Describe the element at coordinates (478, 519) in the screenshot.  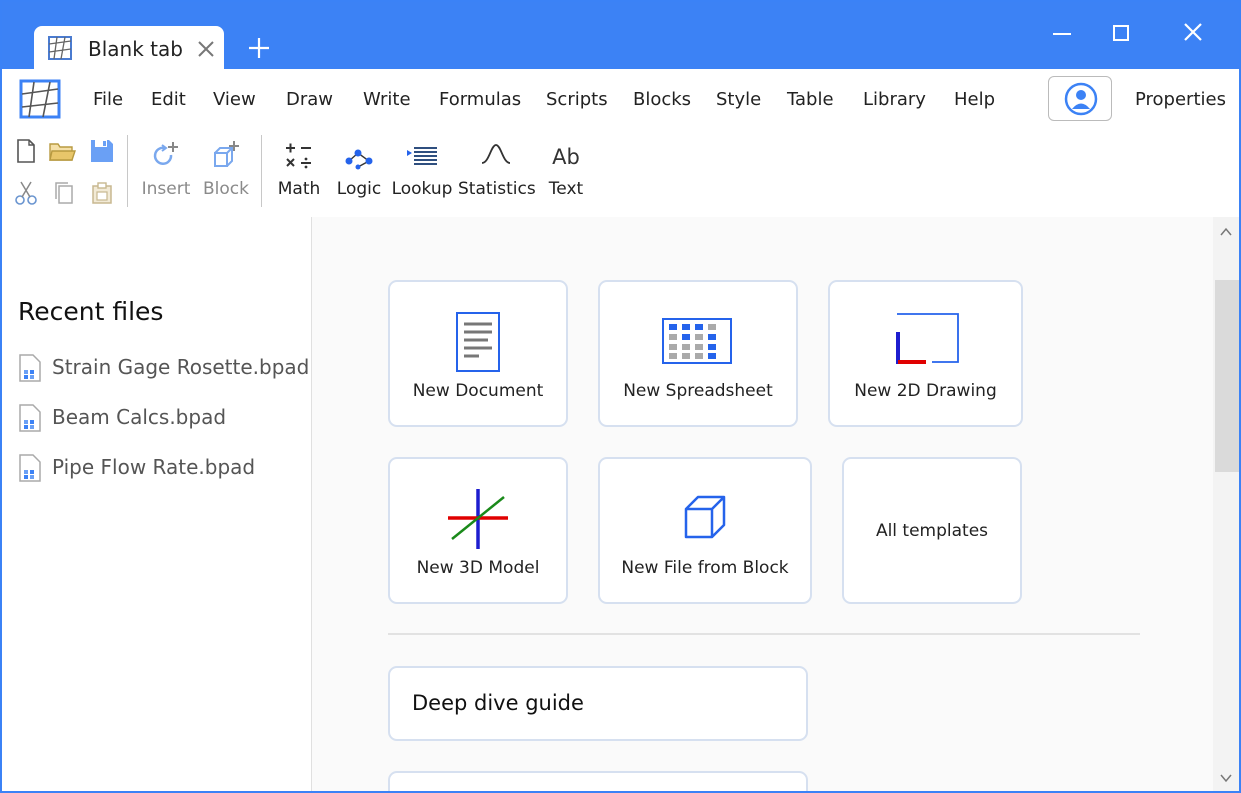
I see `3d-axes-icon` at that location.